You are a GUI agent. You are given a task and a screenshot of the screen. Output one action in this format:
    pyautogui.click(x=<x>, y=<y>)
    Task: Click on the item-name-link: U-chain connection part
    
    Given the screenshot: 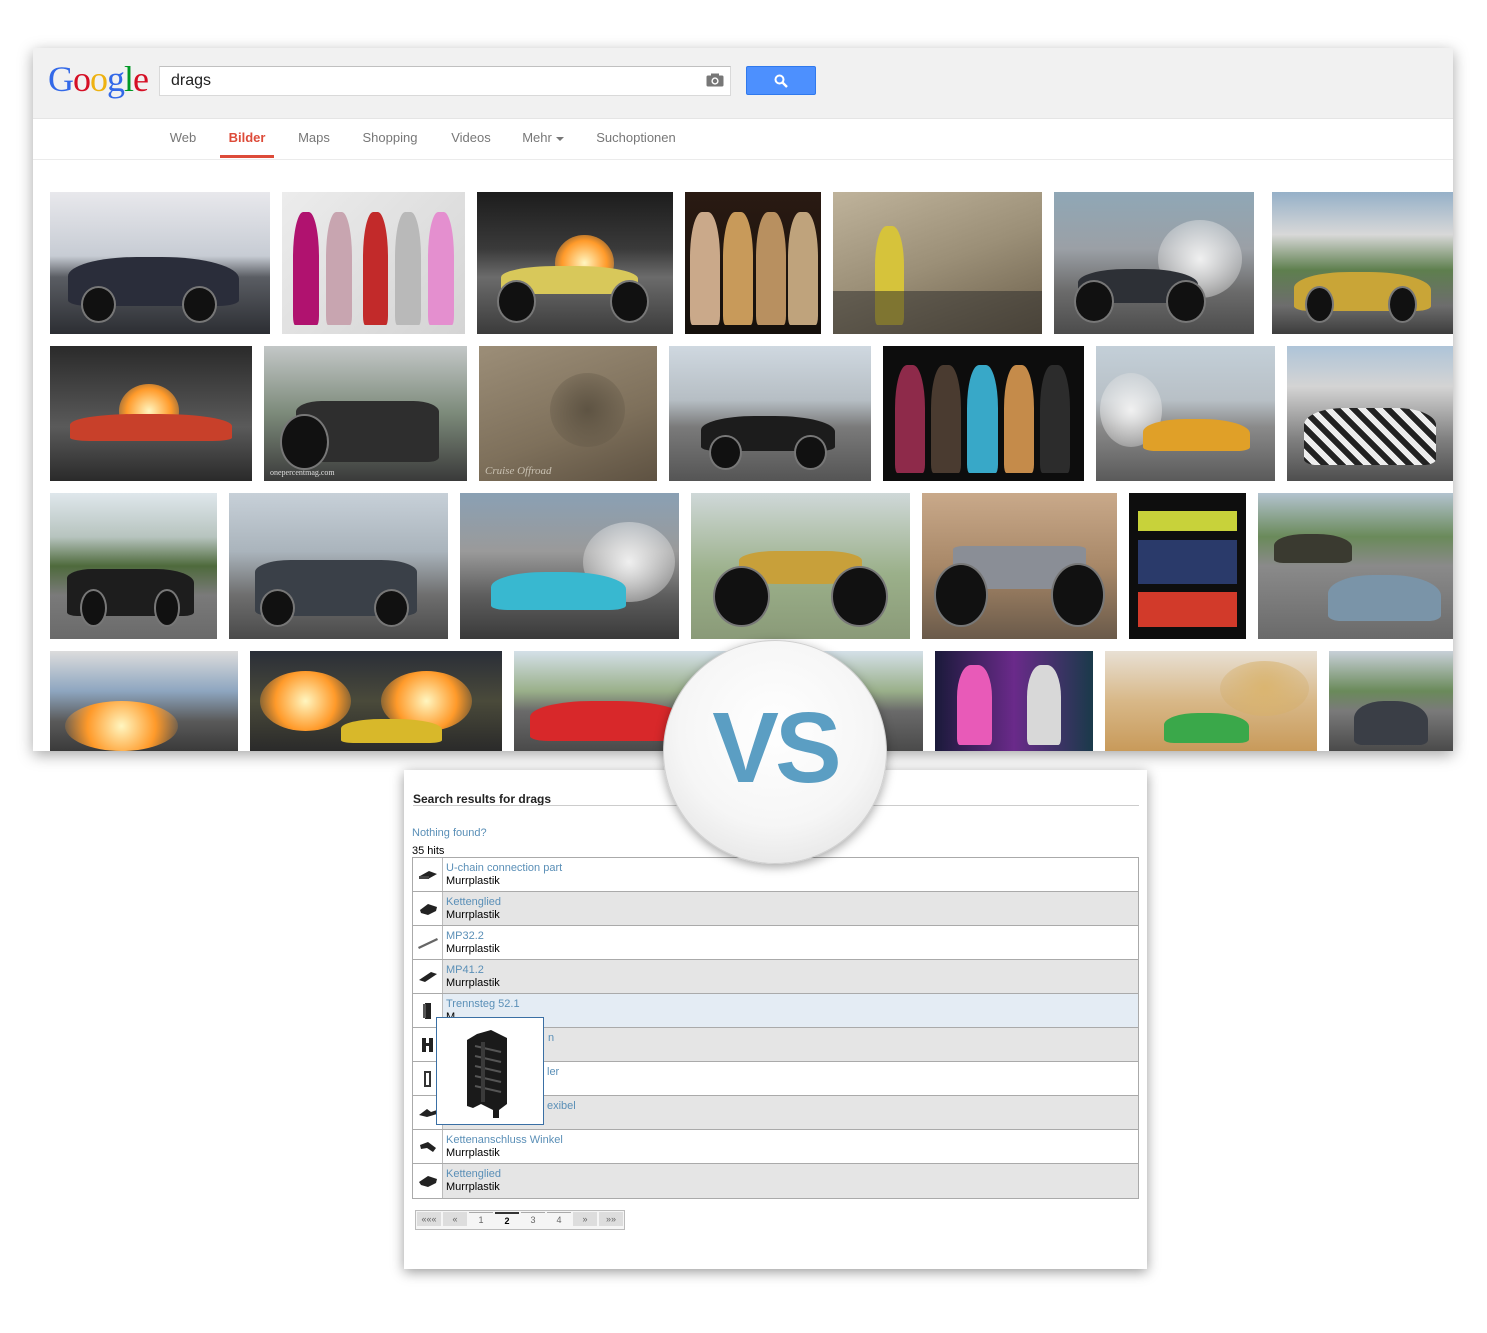 What is the action you would take?
    pyautogui.click(x=504, y=868)
    